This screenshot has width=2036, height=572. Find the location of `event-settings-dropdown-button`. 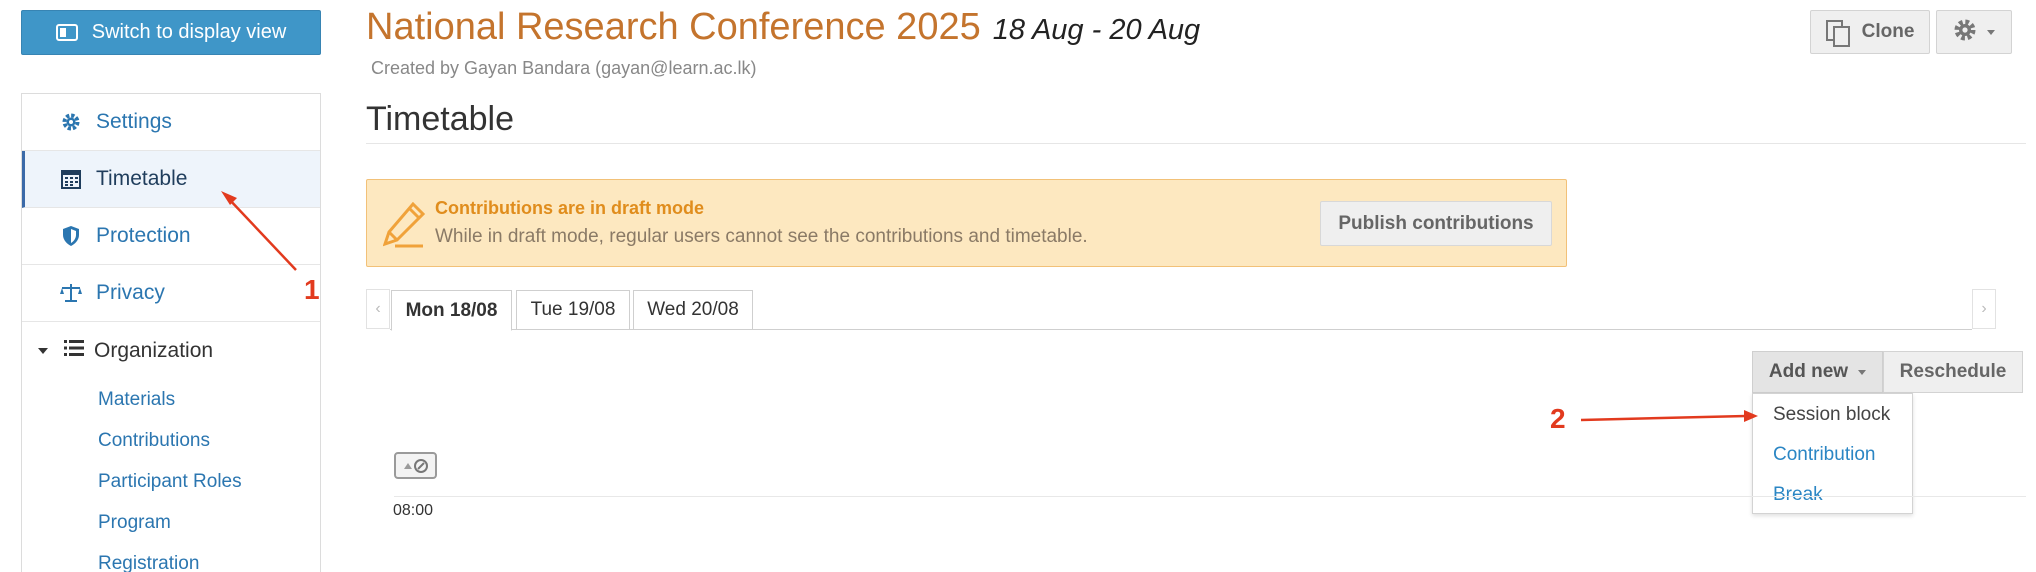

event-settings-dropdown-button is located at coordinates (1974, 32).